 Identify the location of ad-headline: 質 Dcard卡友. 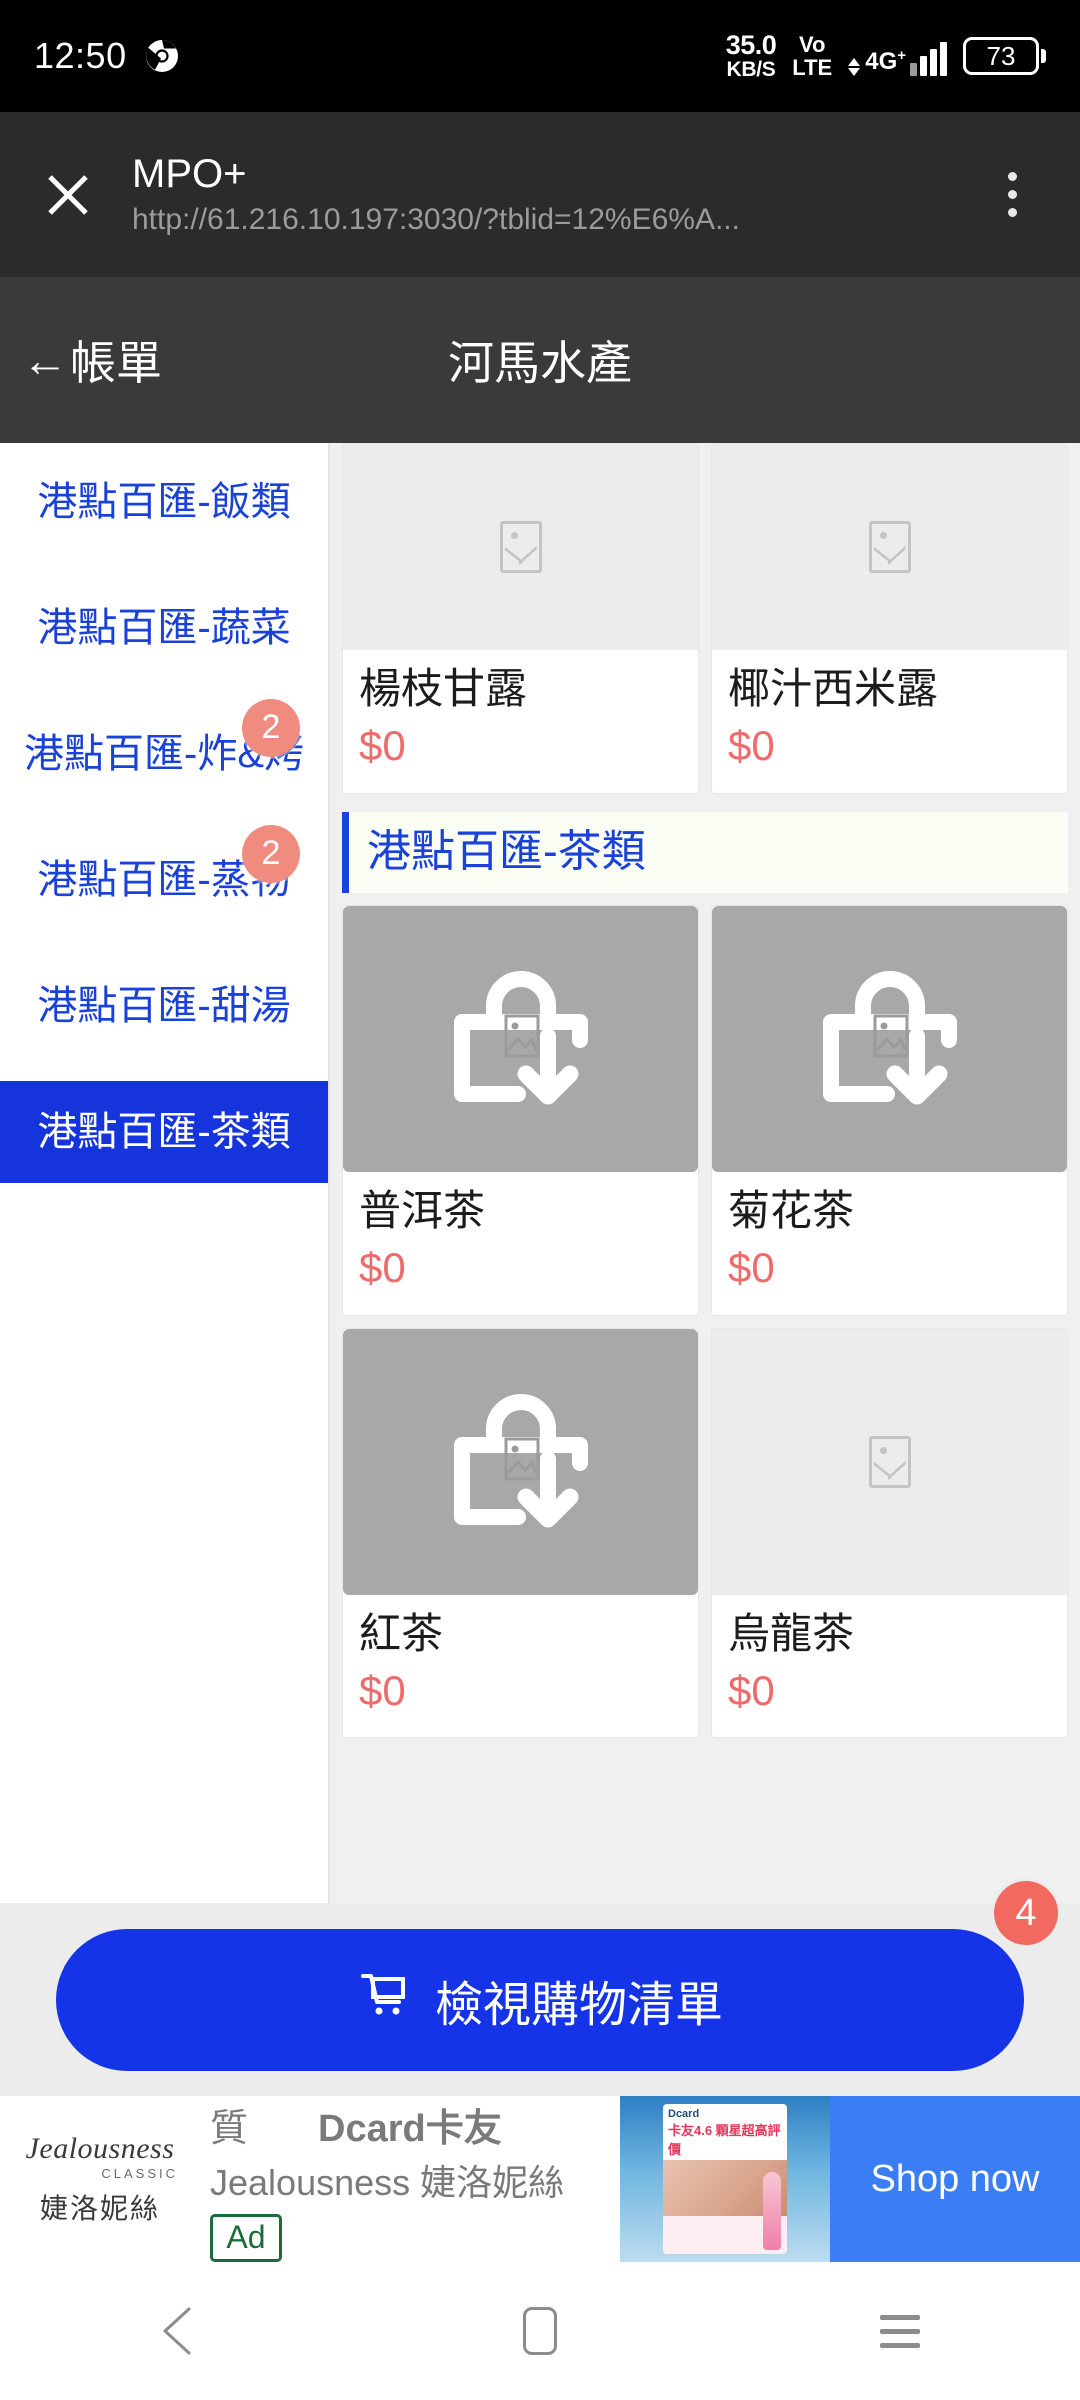
(415, 2124).